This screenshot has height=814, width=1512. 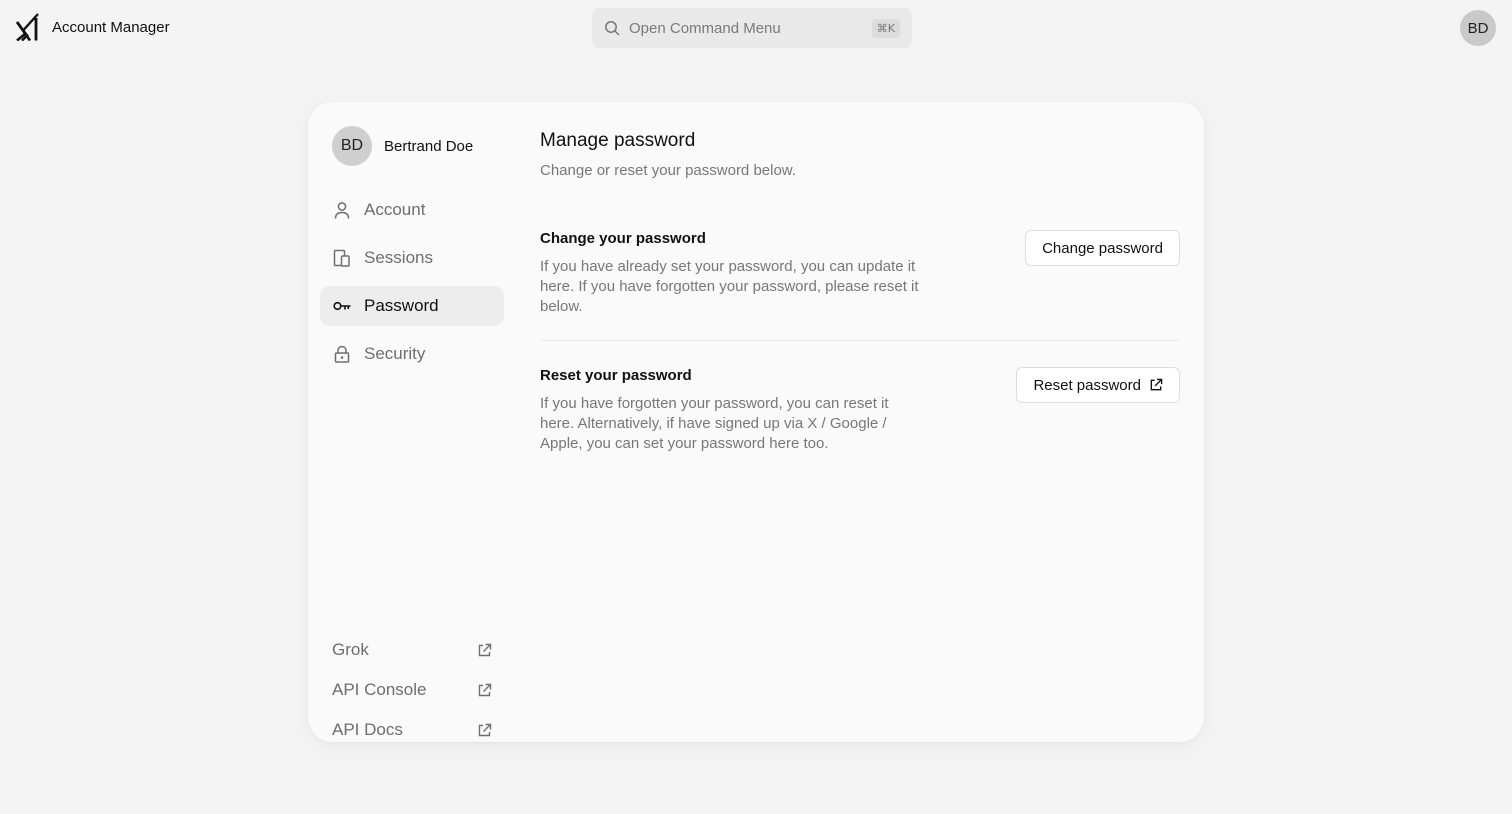 I want to click on link-grok: Grok, so click(x=412, y=650).